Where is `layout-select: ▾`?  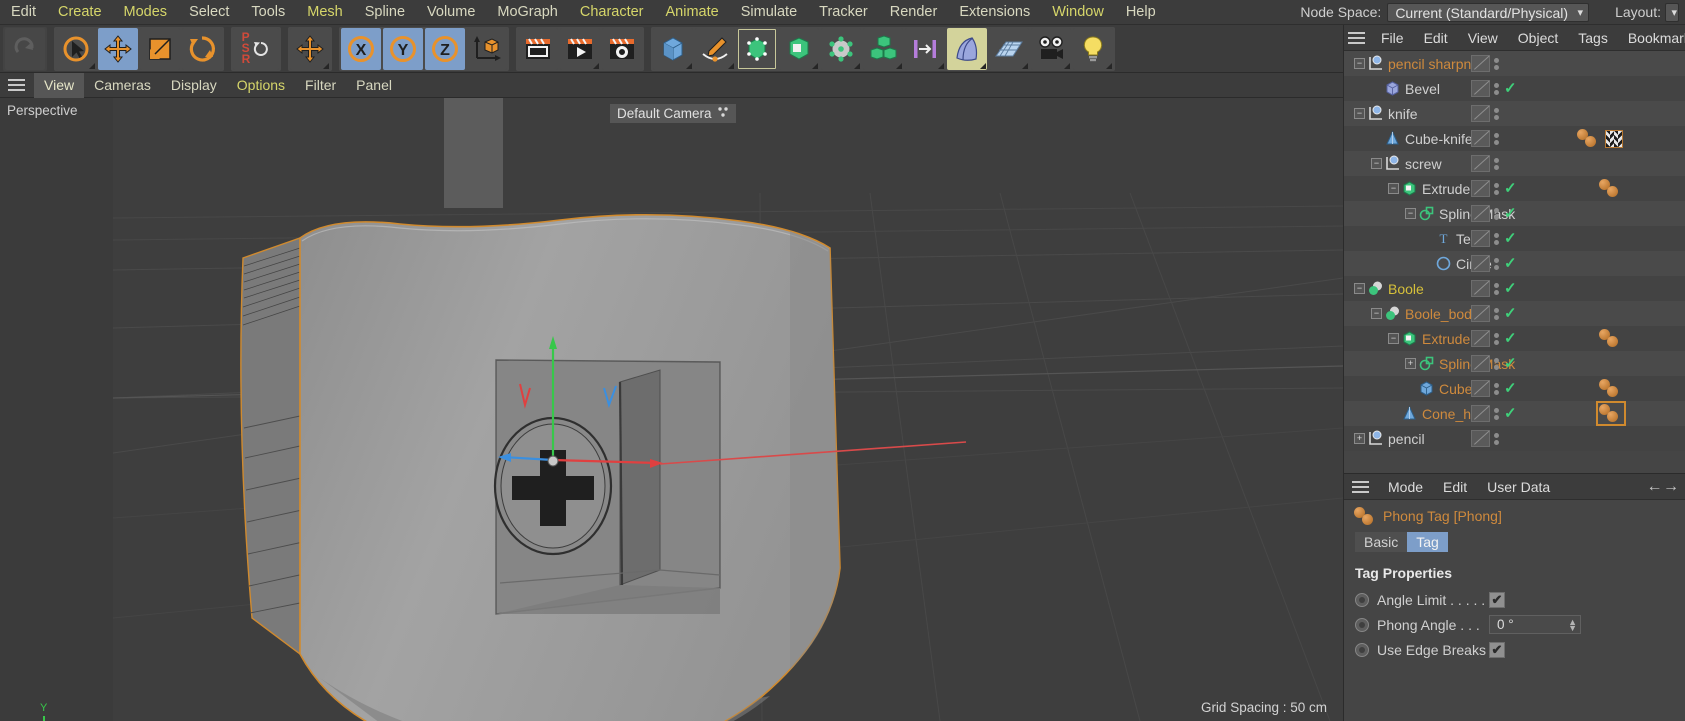 layout-select: ▾ is located at coordinates (1672, 12).